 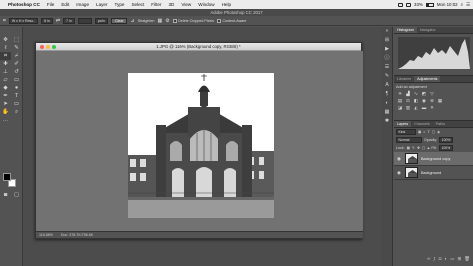 What do you see at coordinates (468, 4) in the screenshot?
I see `list-icon: ☰` at bounding box center [468, 4].